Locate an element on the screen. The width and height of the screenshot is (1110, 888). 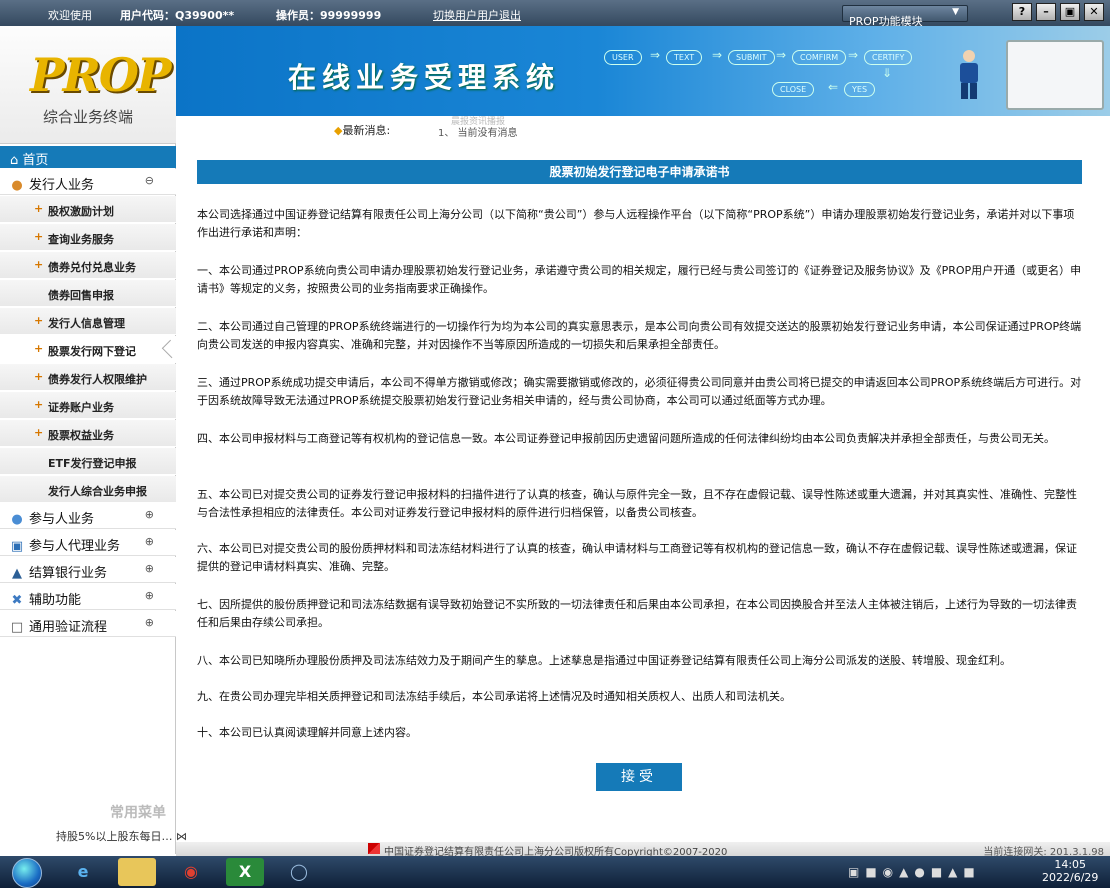
module-select: PROP功能模块 ▼ is located at coordinates (905, 16).